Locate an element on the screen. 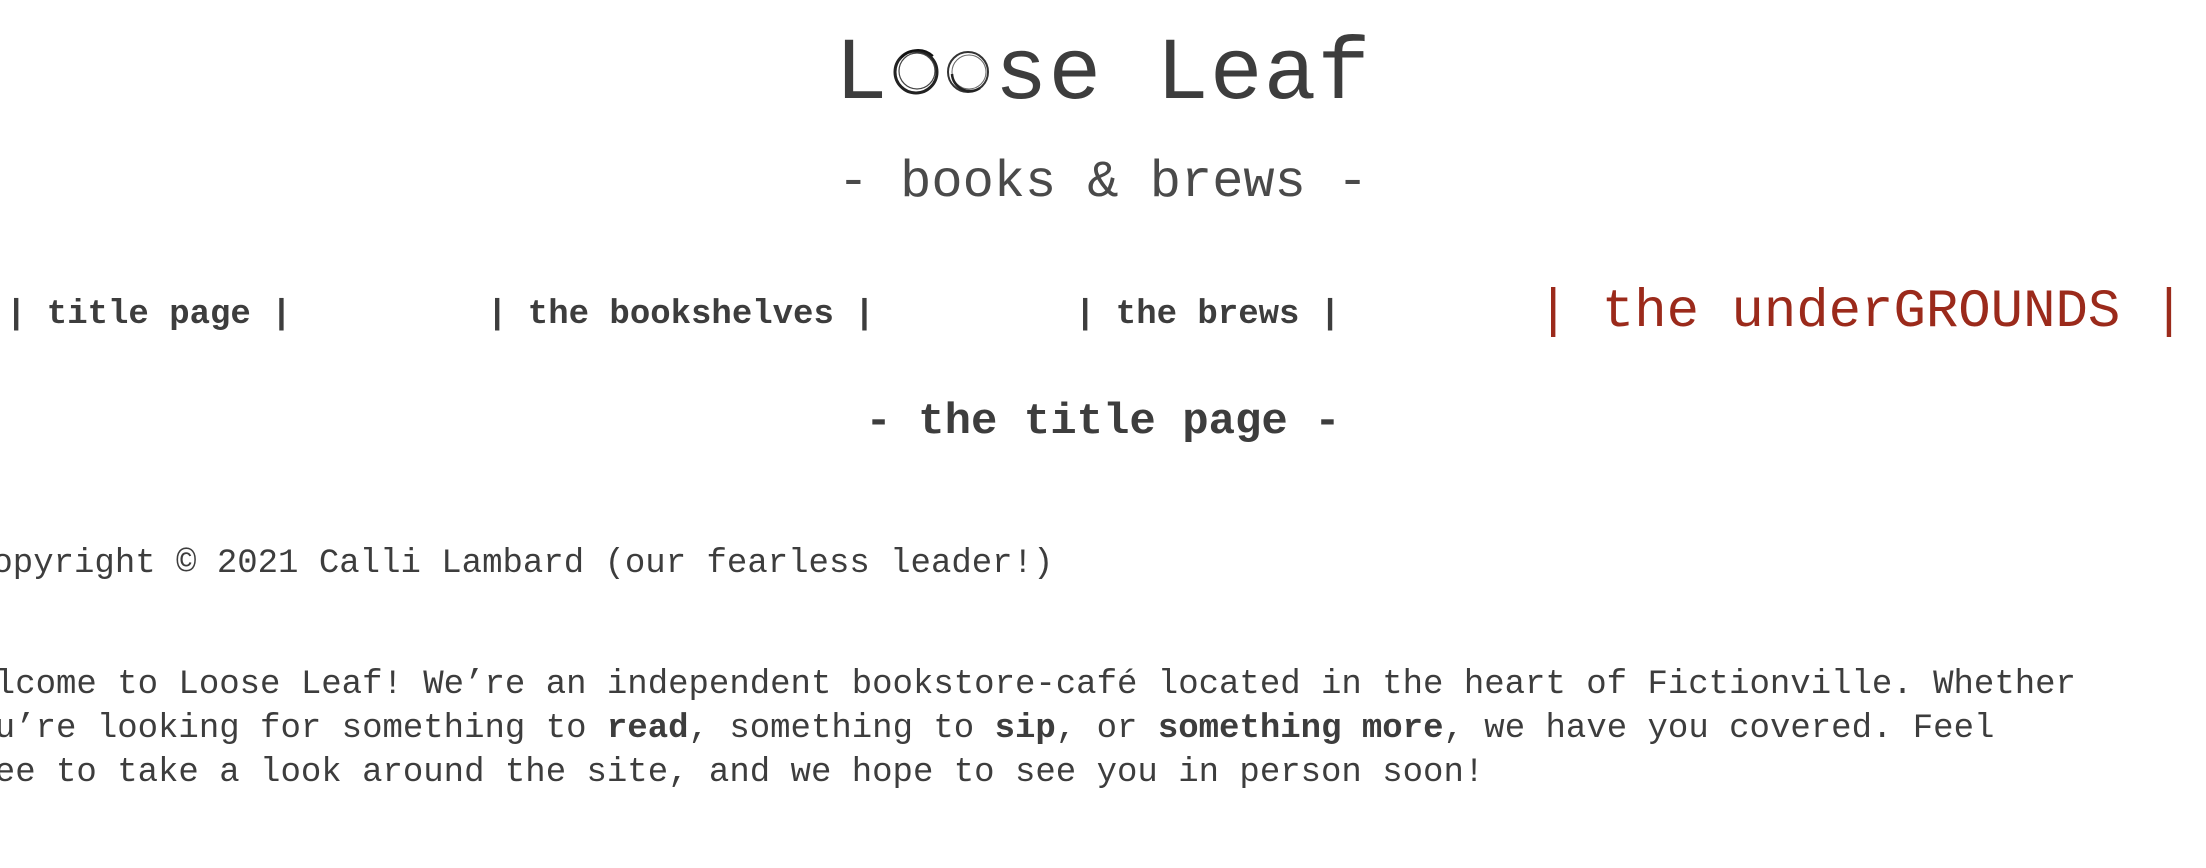 This screenshot has width=2206, height=868. intro-line-2c: , something to is located at coordinates (841, 729).